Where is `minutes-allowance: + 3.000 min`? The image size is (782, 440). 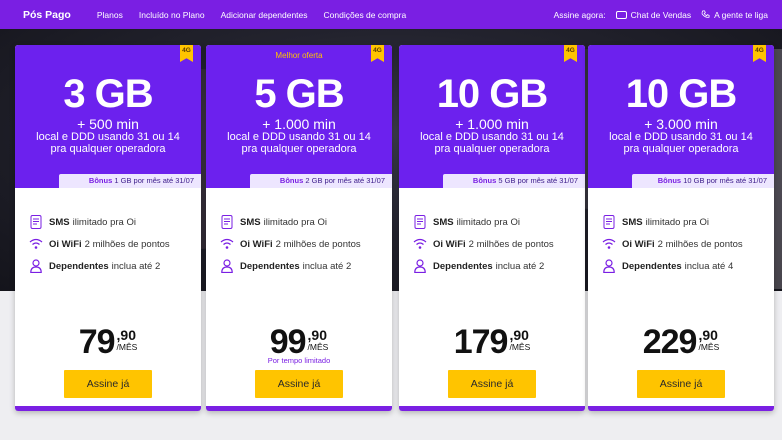
minutes-allowance: + 3.000 min is located at coordinates (681, 124).